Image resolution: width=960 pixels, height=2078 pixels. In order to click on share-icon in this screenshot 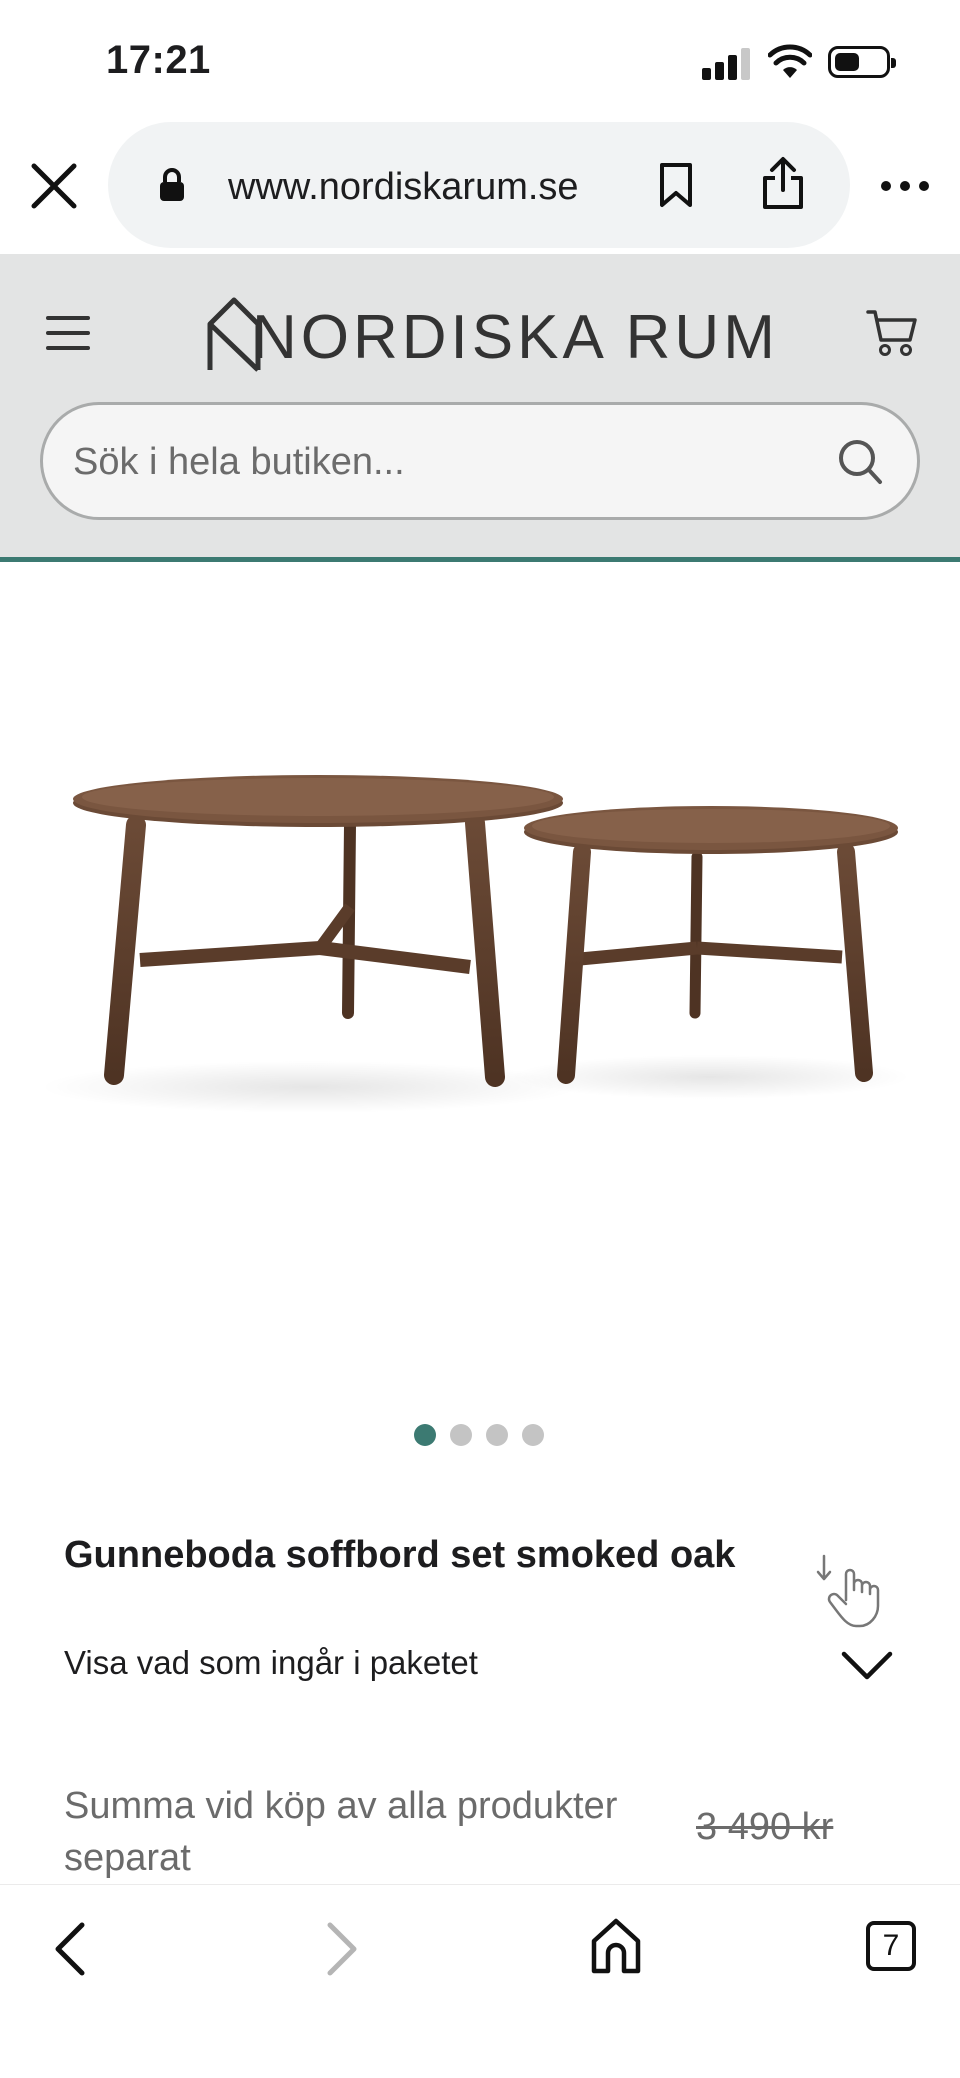, I will do `click(783, 183)`.